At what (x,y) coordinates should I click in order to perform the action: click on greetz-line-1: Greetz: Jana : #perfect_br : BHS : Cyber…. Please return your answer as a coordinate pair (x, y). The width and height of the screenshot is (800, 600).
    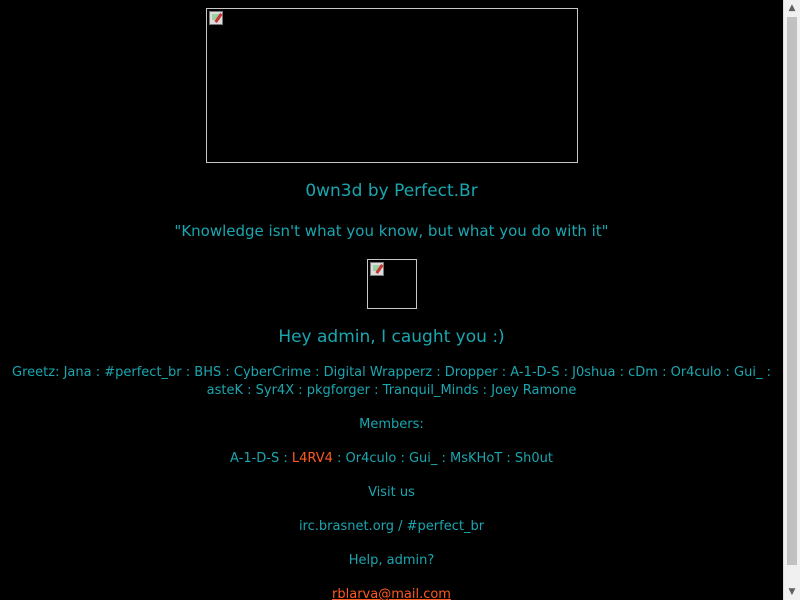
    Looking at the image, I should click on (391, 372).